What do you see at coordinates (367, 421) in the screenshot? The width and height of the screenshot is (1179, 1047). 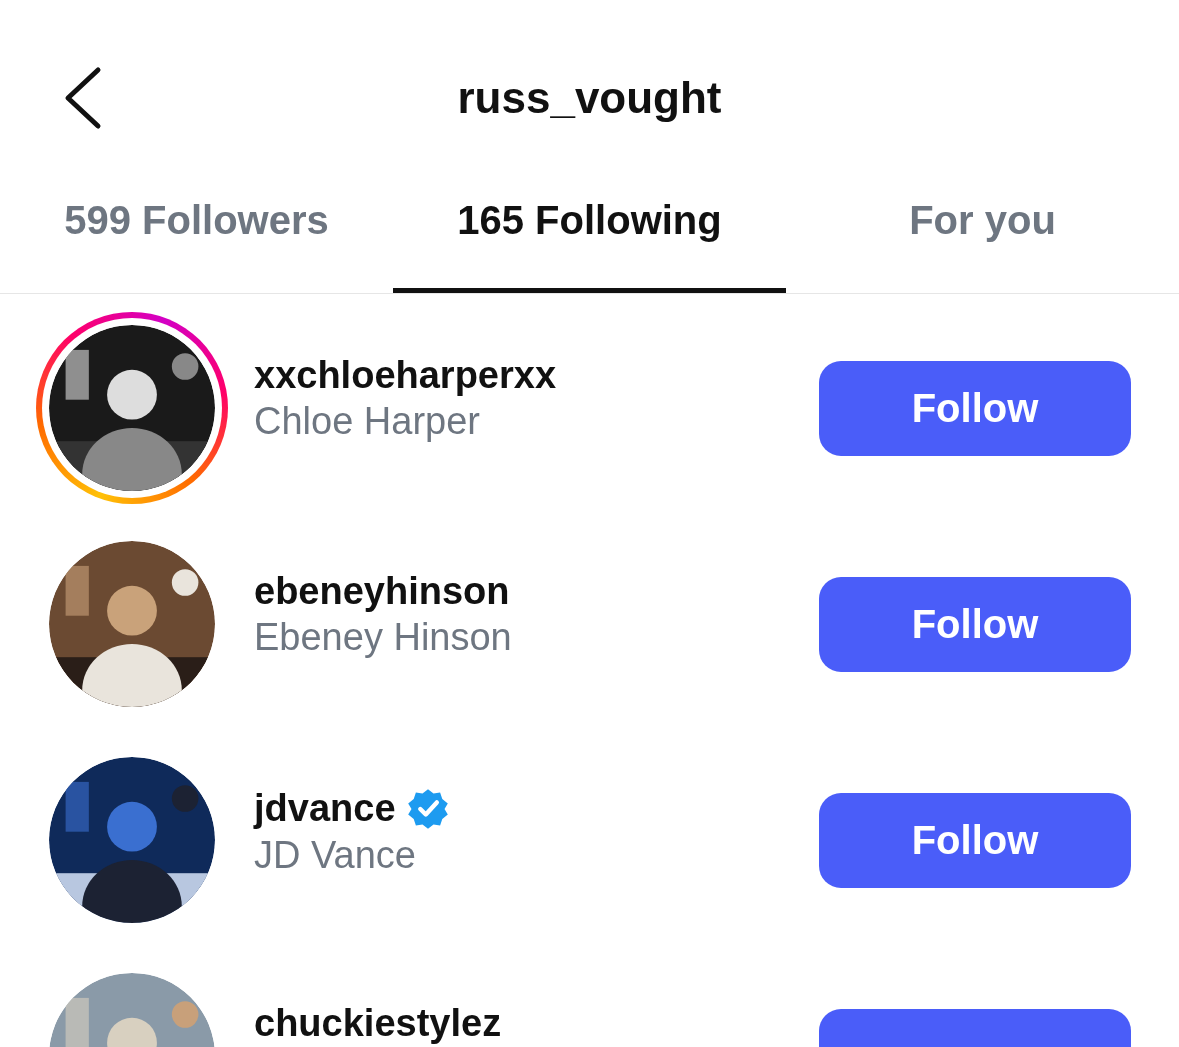 I see `display-name: Chloe Harper` at bounding box center [367, 421].